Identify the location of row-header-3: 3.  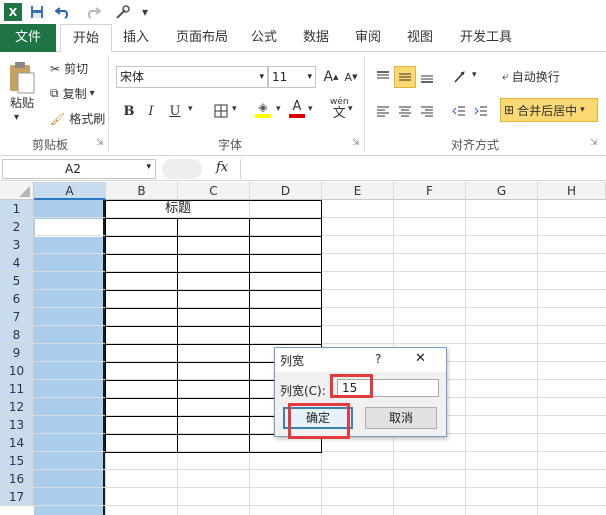
(17, 245).